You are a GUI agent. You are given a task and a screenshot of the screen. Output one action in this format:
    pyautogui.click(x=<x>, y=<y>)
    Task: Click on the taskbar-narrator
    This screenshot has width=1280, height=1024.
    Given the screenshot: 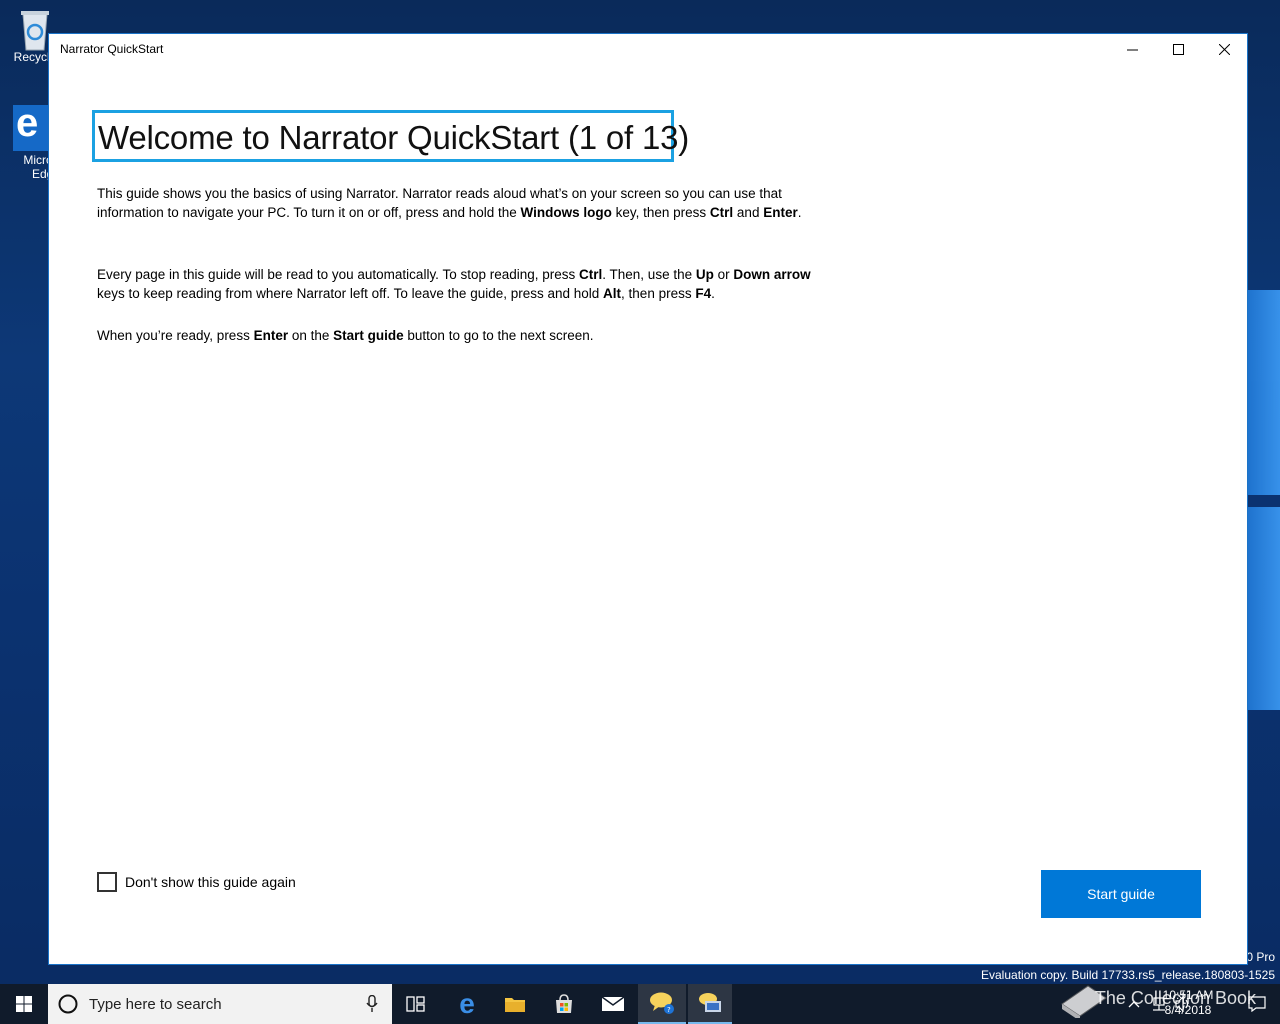 What is the action you would take?
    pyautogui.click(x=710, y=1004)
    